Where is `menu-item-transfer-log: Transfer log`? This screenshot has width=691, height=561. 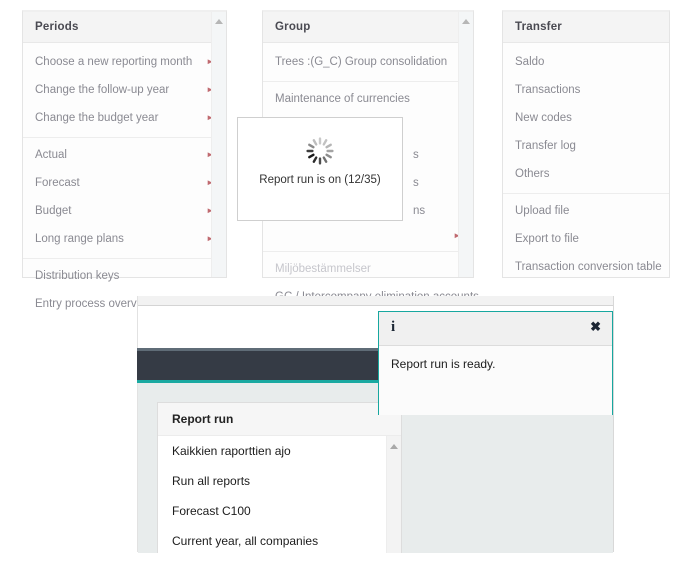
menu-item-transfer-log: Transfer log is located at coordinates (586, 146).